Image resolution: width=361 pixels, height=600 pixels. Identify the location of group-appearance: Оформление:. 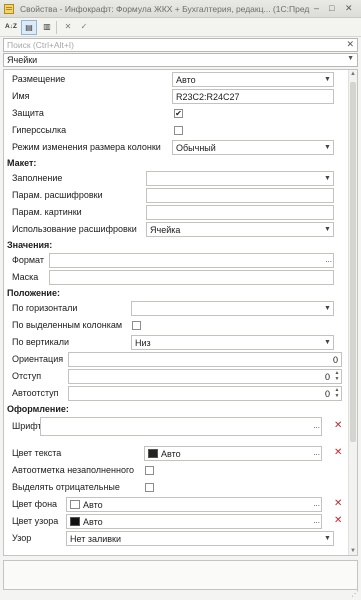
(38, 409).